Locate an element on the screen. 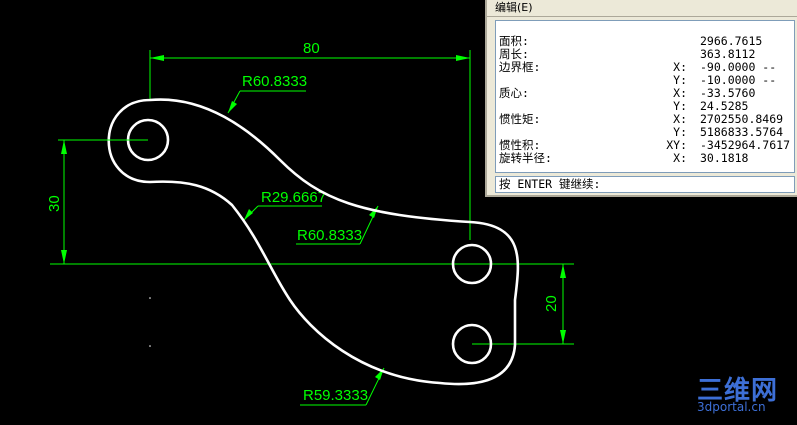 Image resolution: width=797 pixels, height=425 pixels. watermark-site: 3dportal.cn is located at coordinates (731, 407).